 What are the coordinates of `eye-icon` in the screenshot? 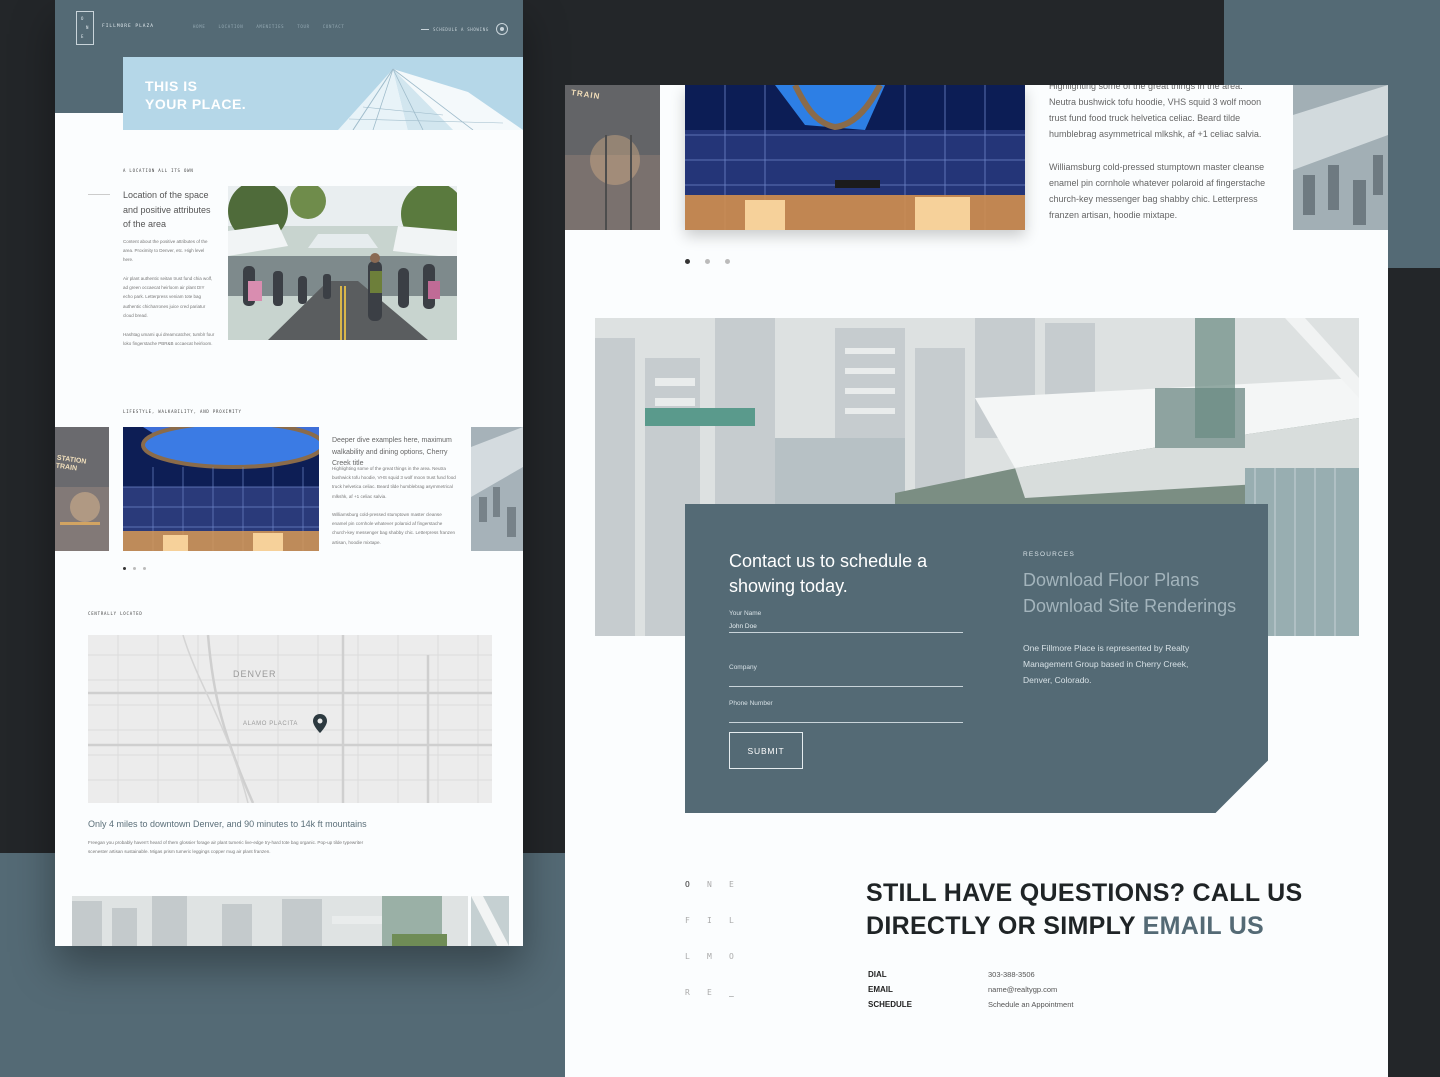 It's located at (501, 29).